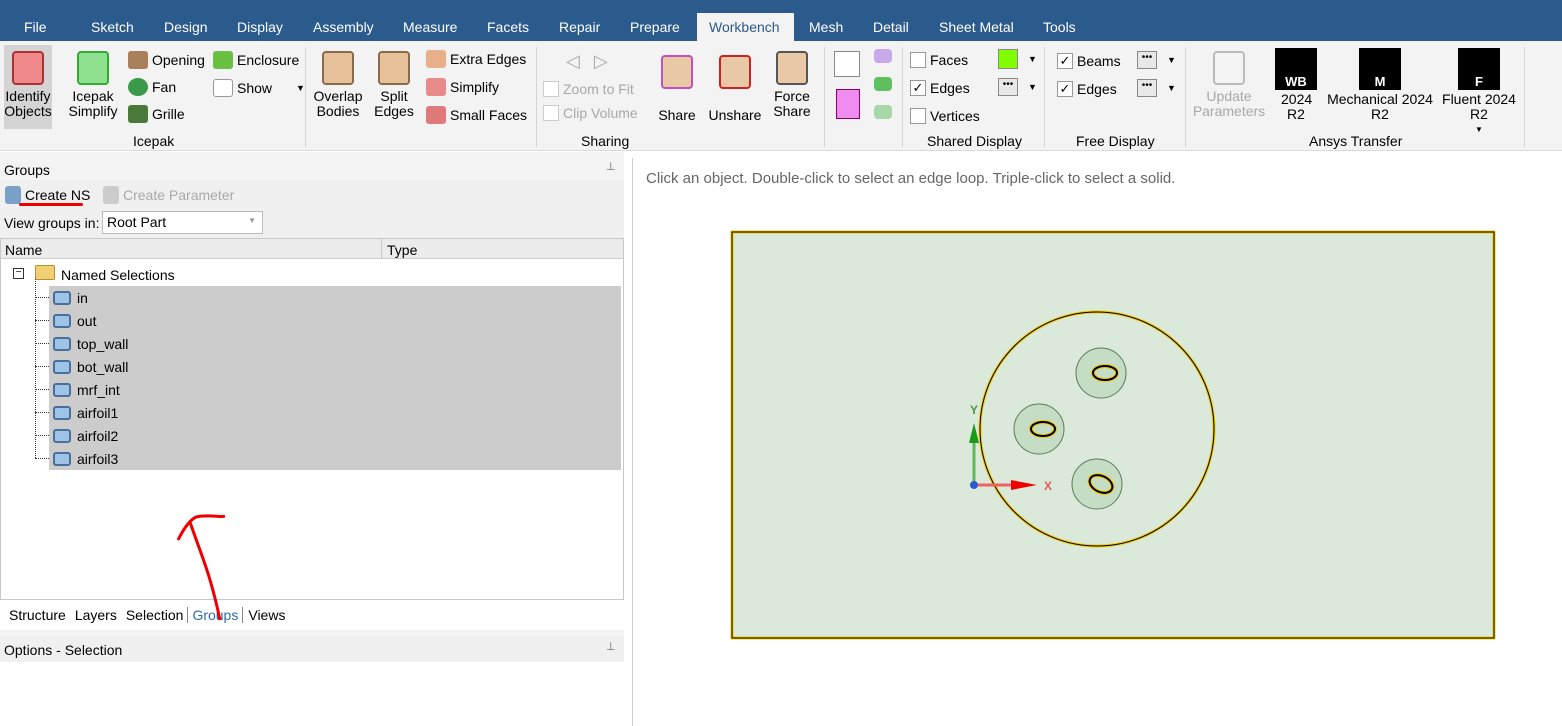  I want to click on named-selection-item: airfoil1, so click(335, 412).